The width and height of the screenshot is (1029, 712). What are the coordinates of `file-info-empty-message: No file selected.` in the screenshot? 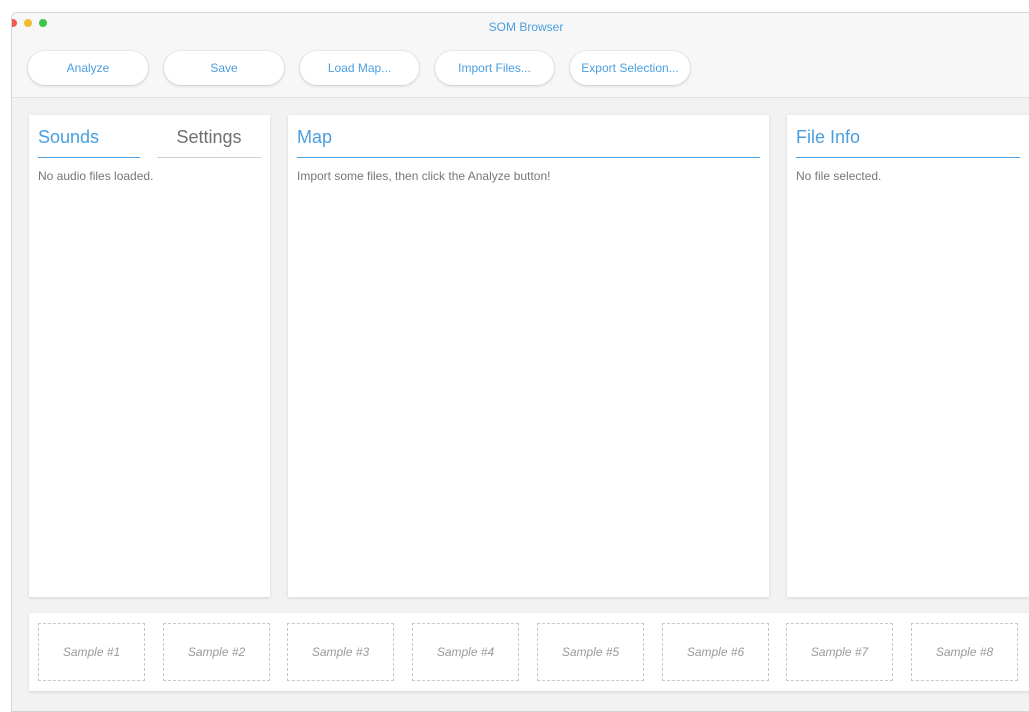 It's located at (839, 176).